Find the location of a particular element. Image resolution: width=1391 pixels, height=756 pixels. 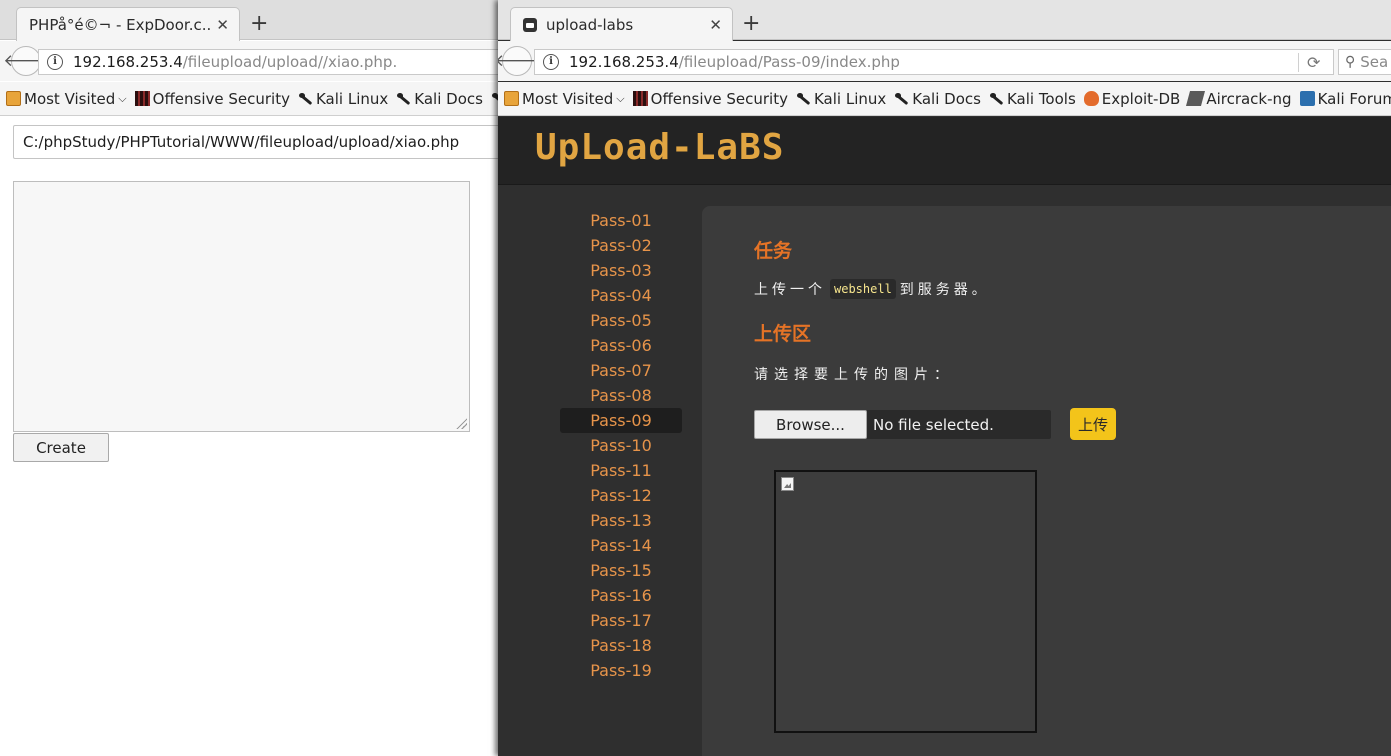

task-description: 上传一个 webshell 到服务器。 is located at coordinates (872, 289).